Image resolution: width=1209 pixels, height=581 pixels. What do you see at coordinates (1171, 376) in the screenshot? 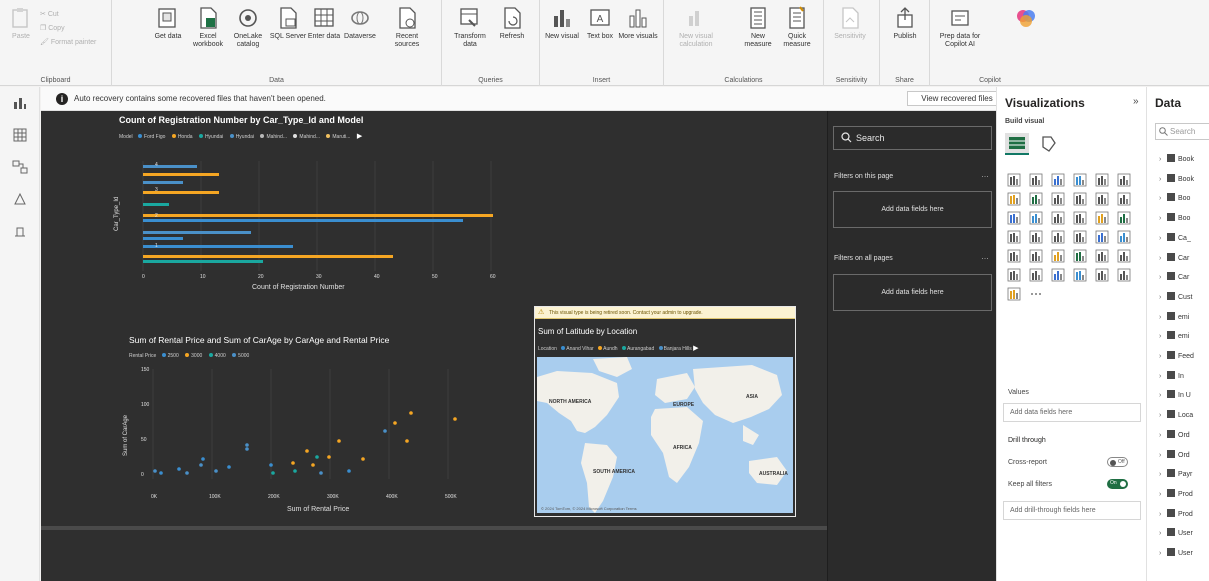
I see `data-table-item: › In` at bounding box center [1171, 376].